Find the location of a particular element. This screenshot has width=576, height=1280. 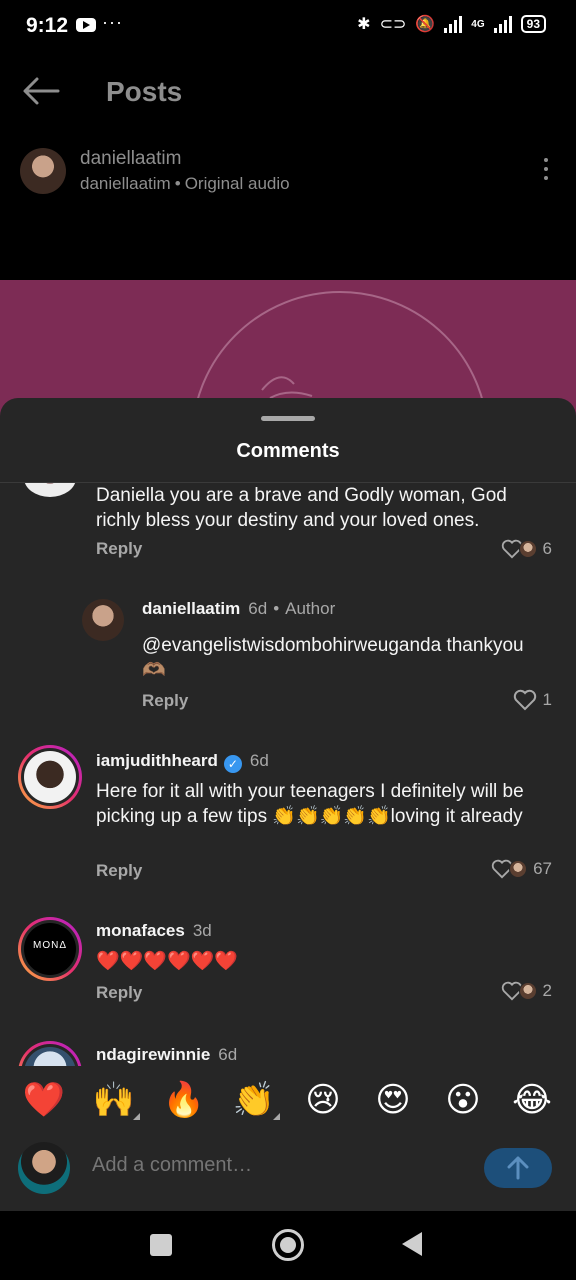

more-notifications-icon: ··· is located at coordinates (112, 22).